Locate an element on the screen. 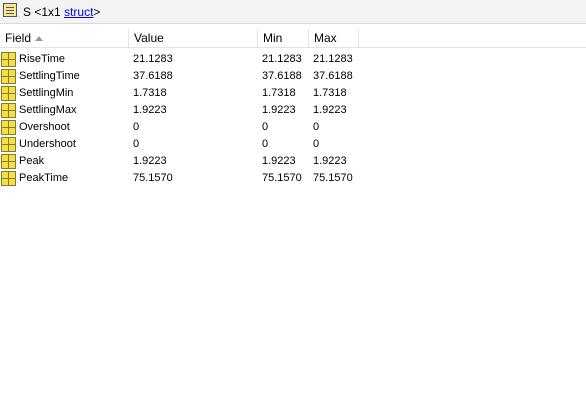 This screenshot has width=586, height=409. value-cell: 37.6188 is located at coordinates (153, 76).